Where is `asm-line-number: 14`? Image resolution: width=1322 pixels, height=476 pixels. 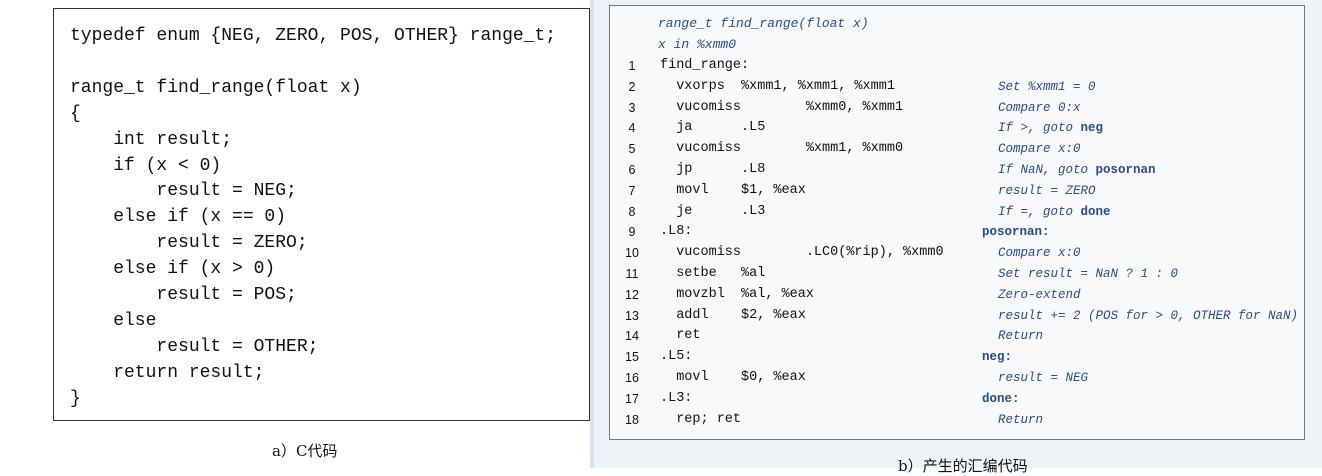 asm-line-number: 14 is located at coordinates (632, 336).